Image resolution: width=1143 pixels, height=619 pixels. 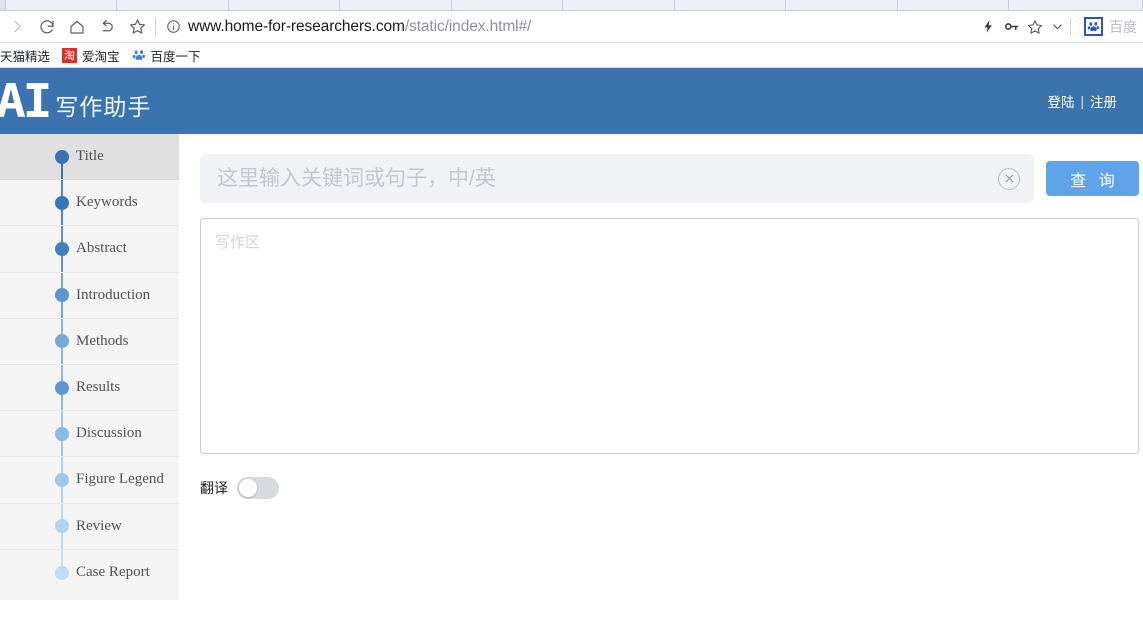 I want to click on sidebar-item-results: Results, so click(x=89, y=388).